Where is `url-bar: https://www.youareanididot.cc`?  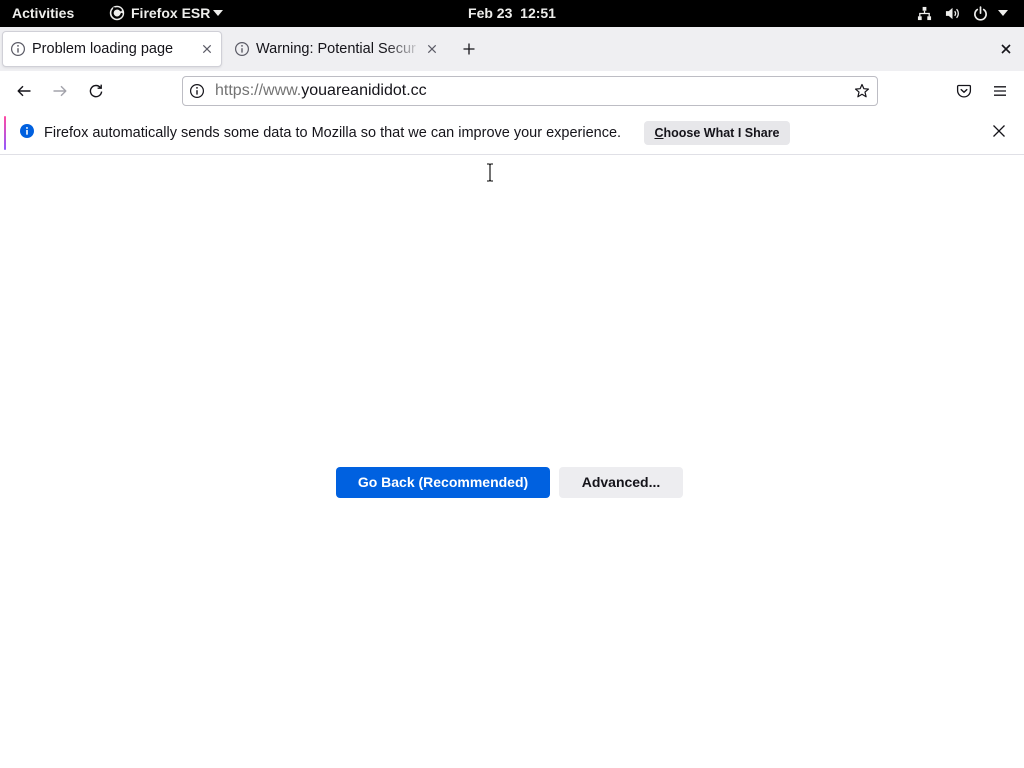
url-bar: https://www.youareanididot.cc is located at coordinates (530, 91).